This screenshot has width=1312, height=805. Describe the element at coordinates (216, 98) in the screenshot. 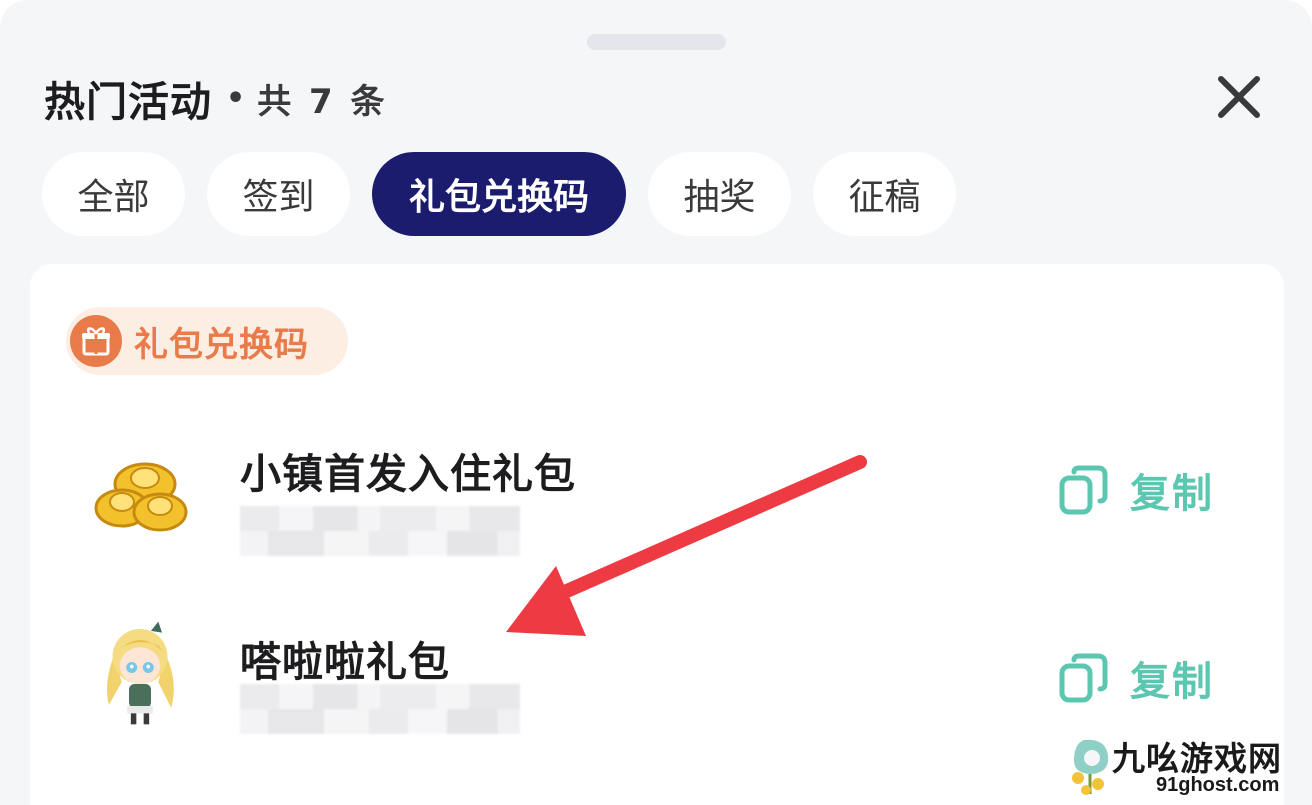

I see `header: 热门活动 • 共 7 条` at that location.